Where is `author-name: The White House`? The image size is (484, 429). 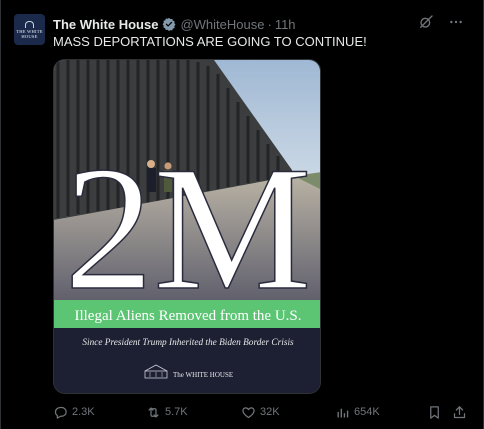 author-name: The White House is located at coordinates (105, 24).